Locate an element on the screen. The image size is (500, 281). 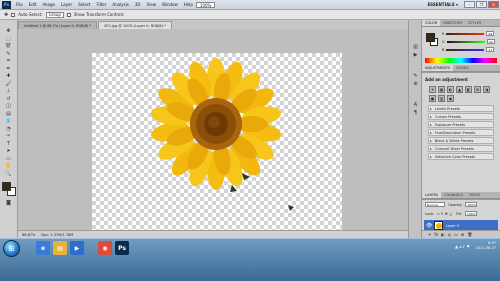
start-button: ⊞ is located at coordinates (11, 248).